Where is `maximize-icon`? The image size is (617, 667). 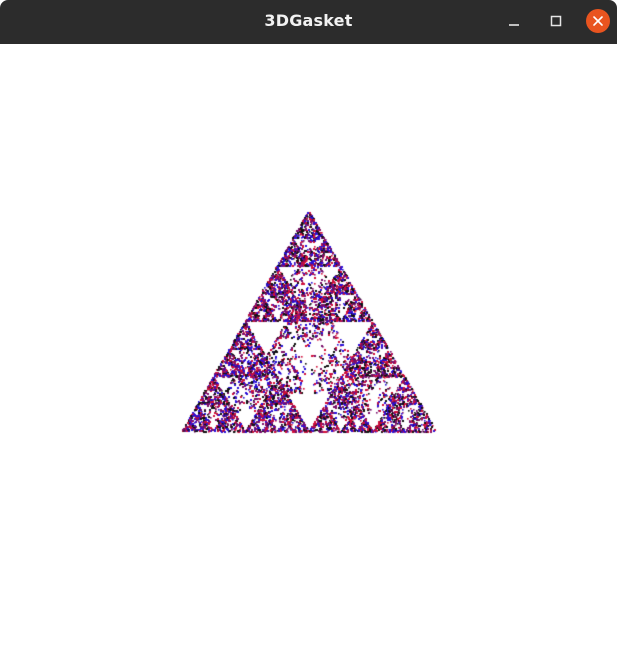
maximize-icon is located at coordinates (556, 21).